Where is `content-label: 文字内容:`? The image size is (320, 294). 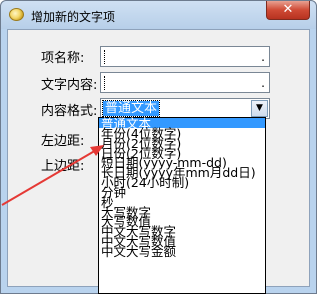 content-label: 文字内容: is located at coordinates (69, 85).